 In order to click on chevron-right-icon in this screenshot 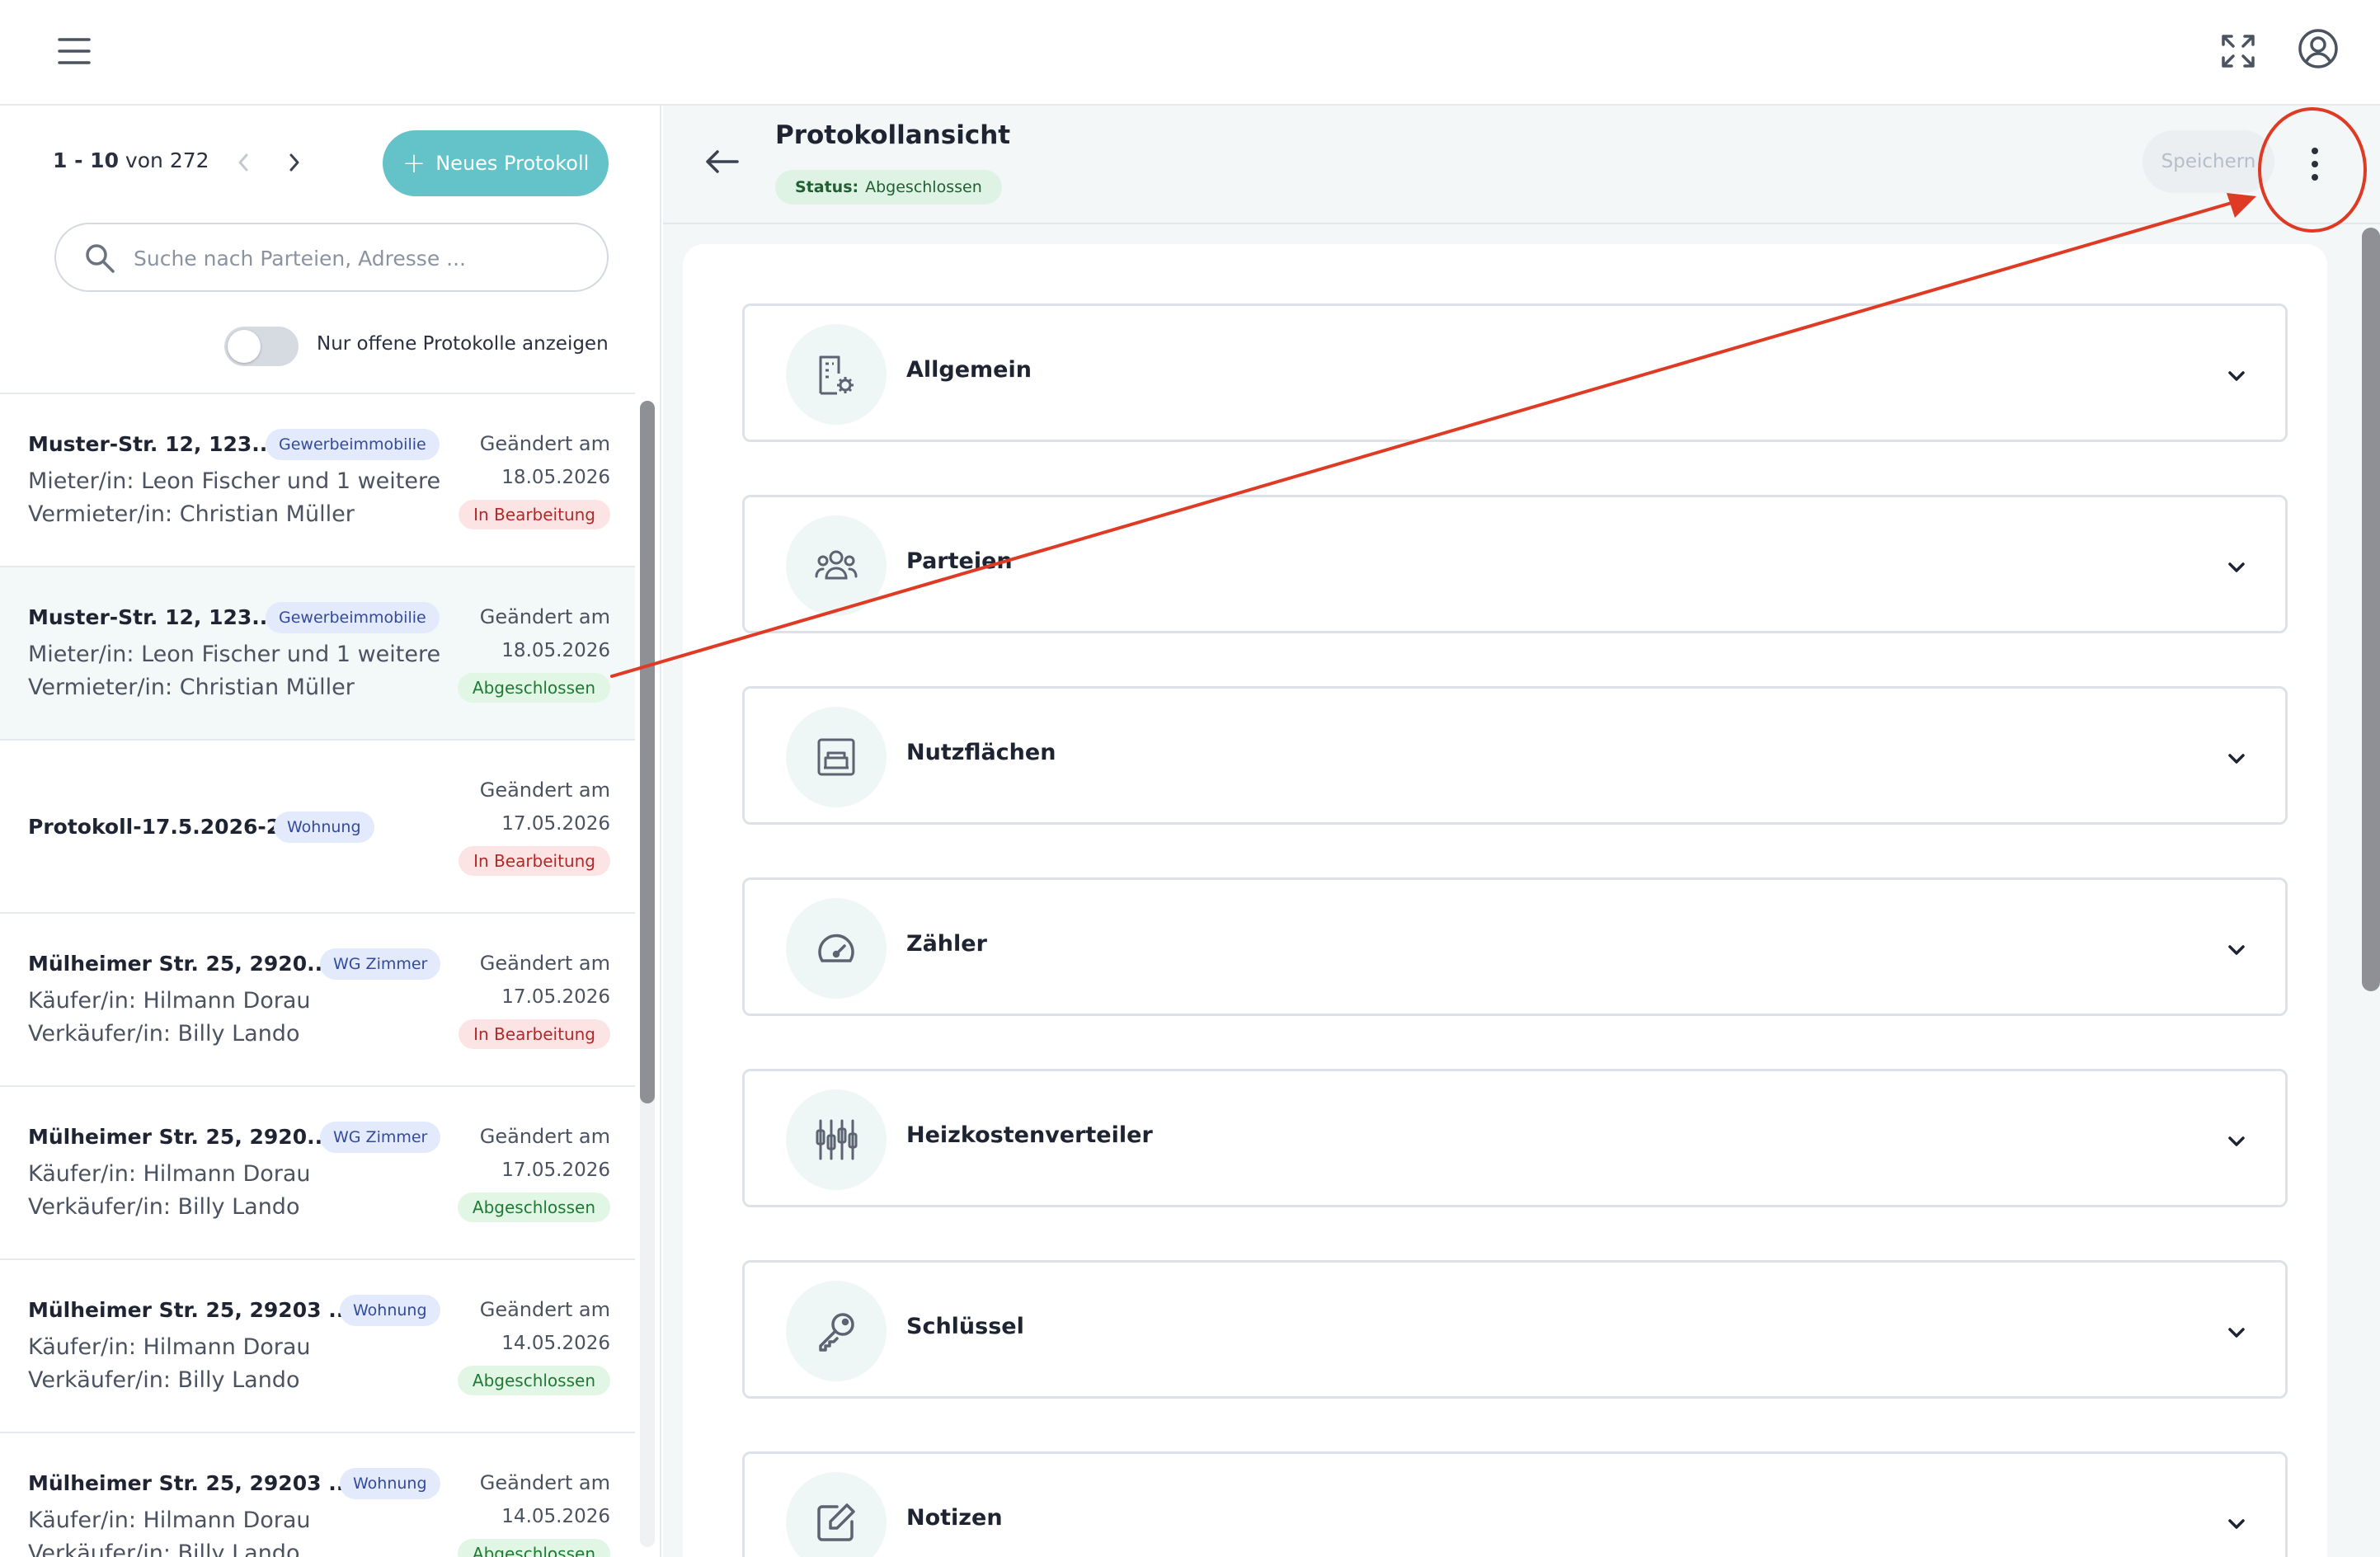, I will do `click(294, 162)`.